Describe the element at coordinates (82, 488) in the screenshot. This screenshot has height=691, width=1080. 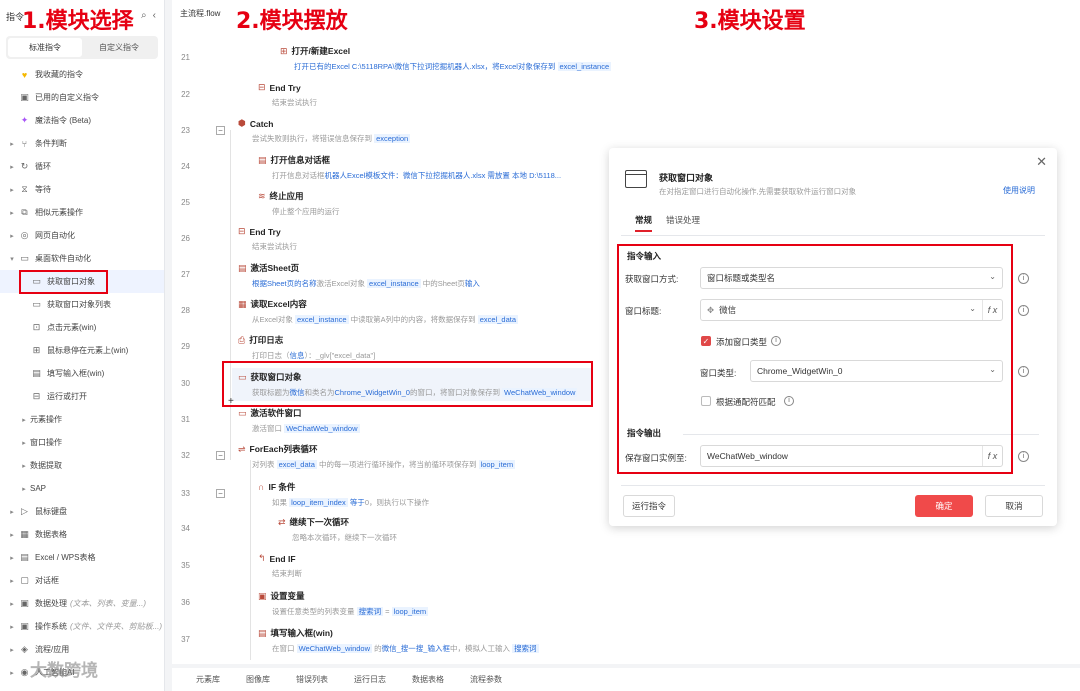
I see `sidebar-item: ▸ SAP` at that location.